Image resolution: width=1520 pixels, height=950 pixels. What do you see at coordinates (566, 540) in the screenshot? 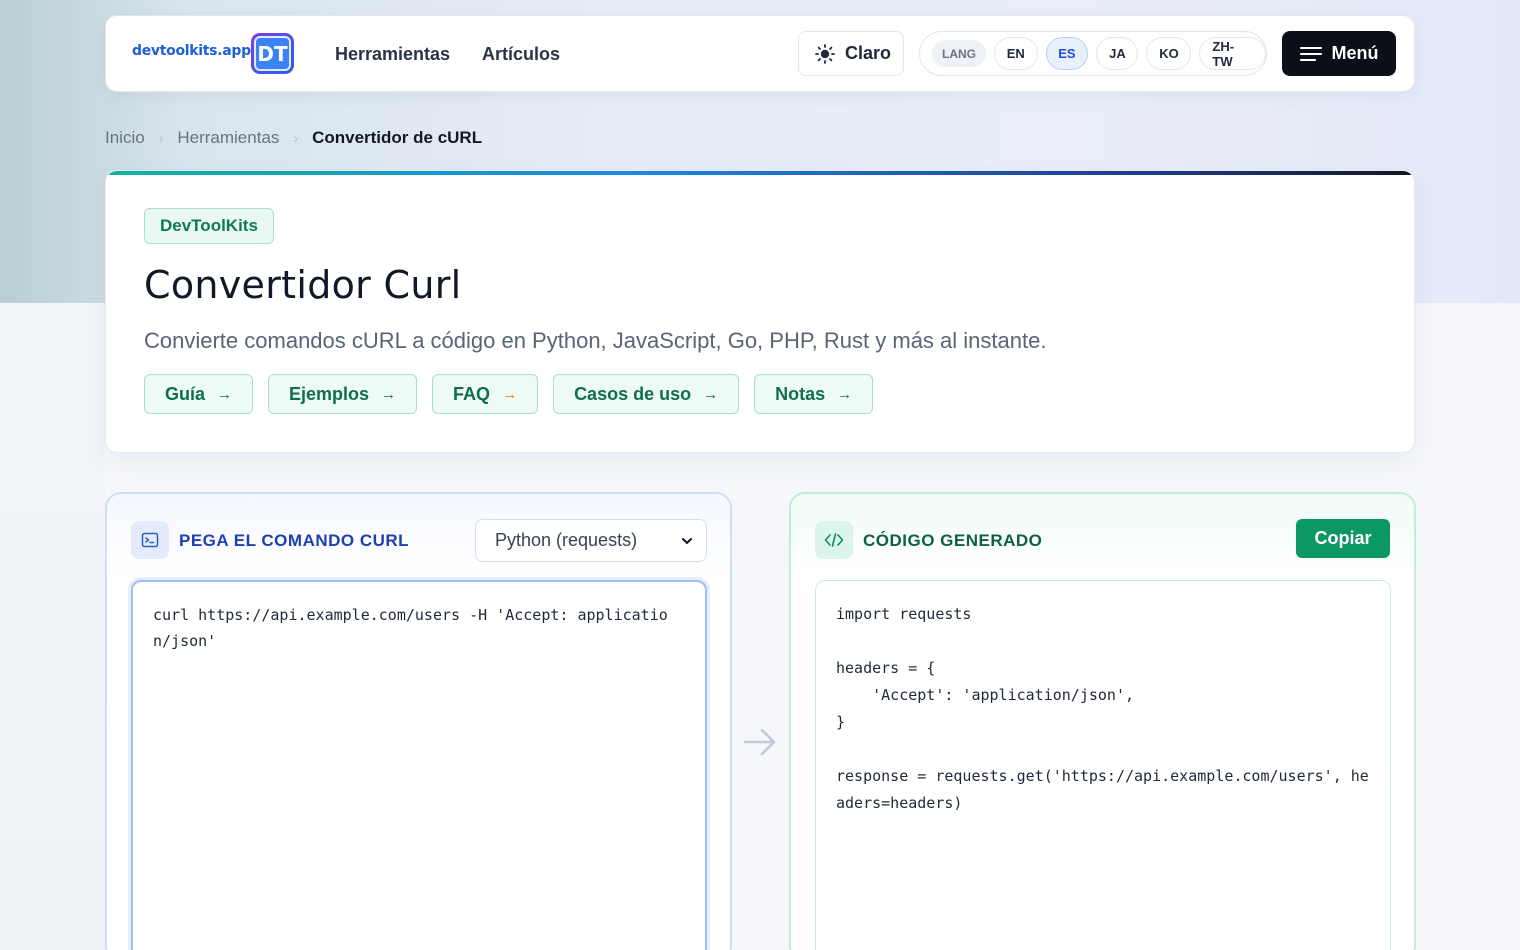
I see `target-language-value: Python (requests)` at bounding box center [566, 540].